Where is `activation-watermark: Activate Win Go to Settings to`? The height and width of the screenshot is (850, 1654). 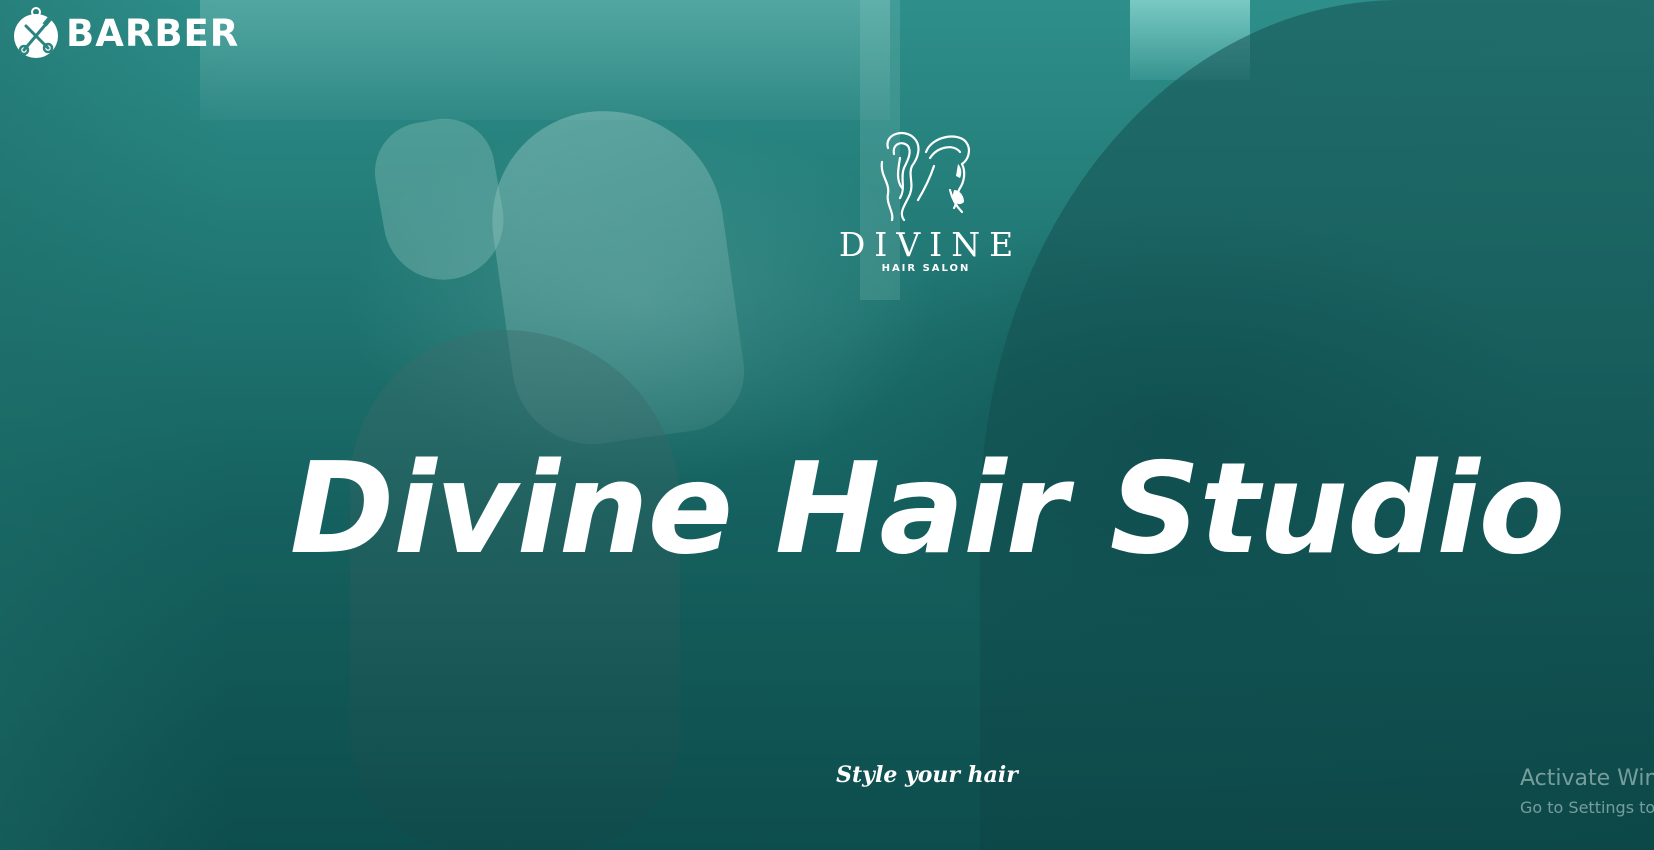
activation-watermark: Activate Win Go to Settings to is located at coordinates (1587, 791).